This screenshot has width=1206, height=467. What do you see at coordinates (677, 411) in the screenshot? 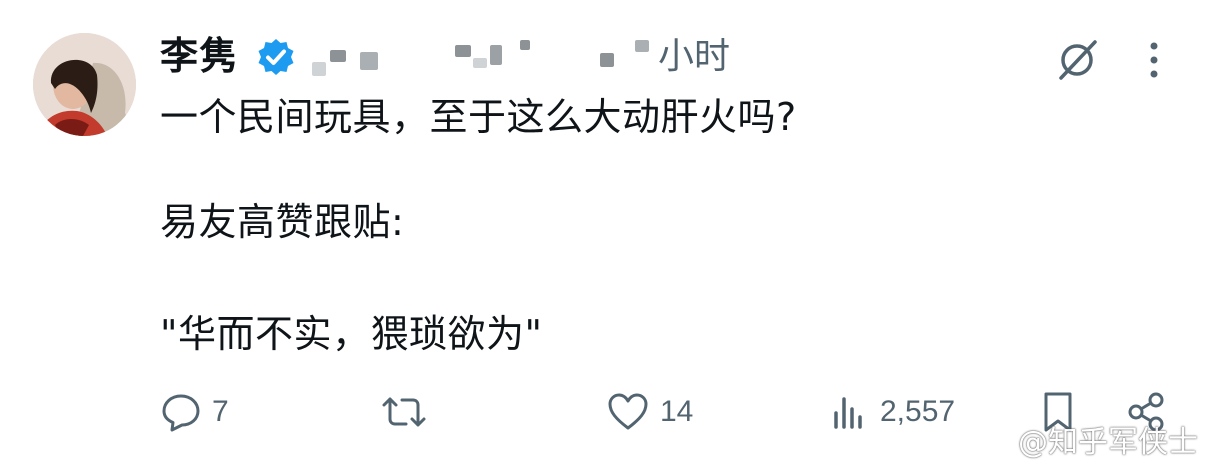
I see `like-count: 14` at bounding box center [677, 411].